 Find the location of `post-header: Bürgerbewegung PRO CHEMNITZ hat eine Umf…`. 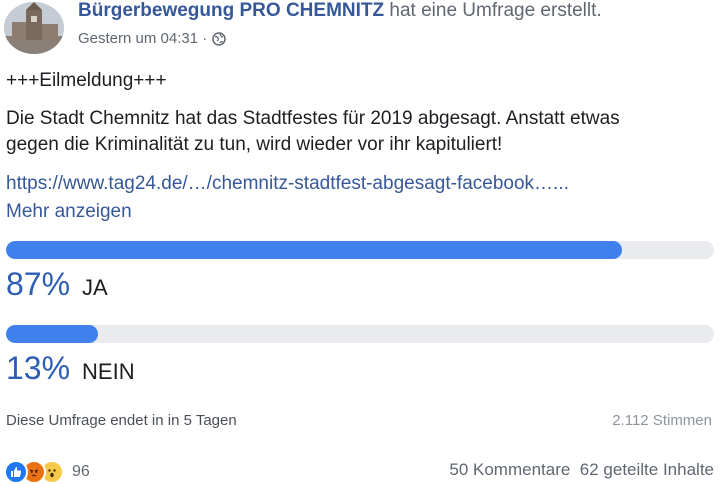

post-header: Bürgerbewegung PRO CHEMNITZ hat eine Umf… is located at coordinates (340, 11).